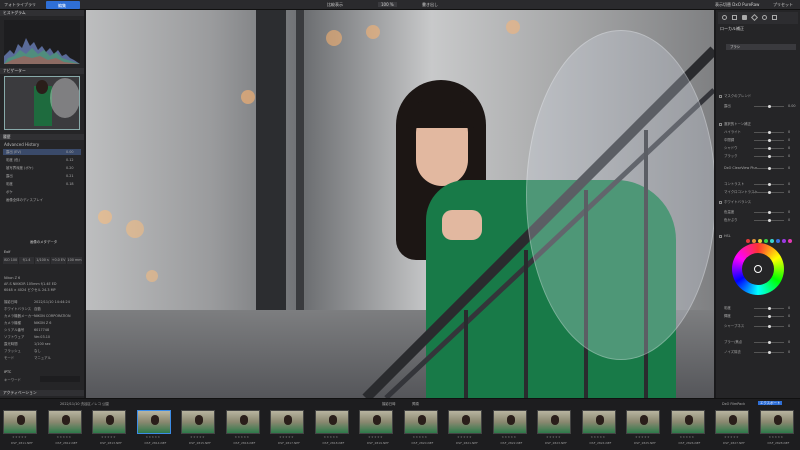  Describe the element at coordinates (387, 4) in the screenshot. I see `zoom-select: 100 %` at that location.